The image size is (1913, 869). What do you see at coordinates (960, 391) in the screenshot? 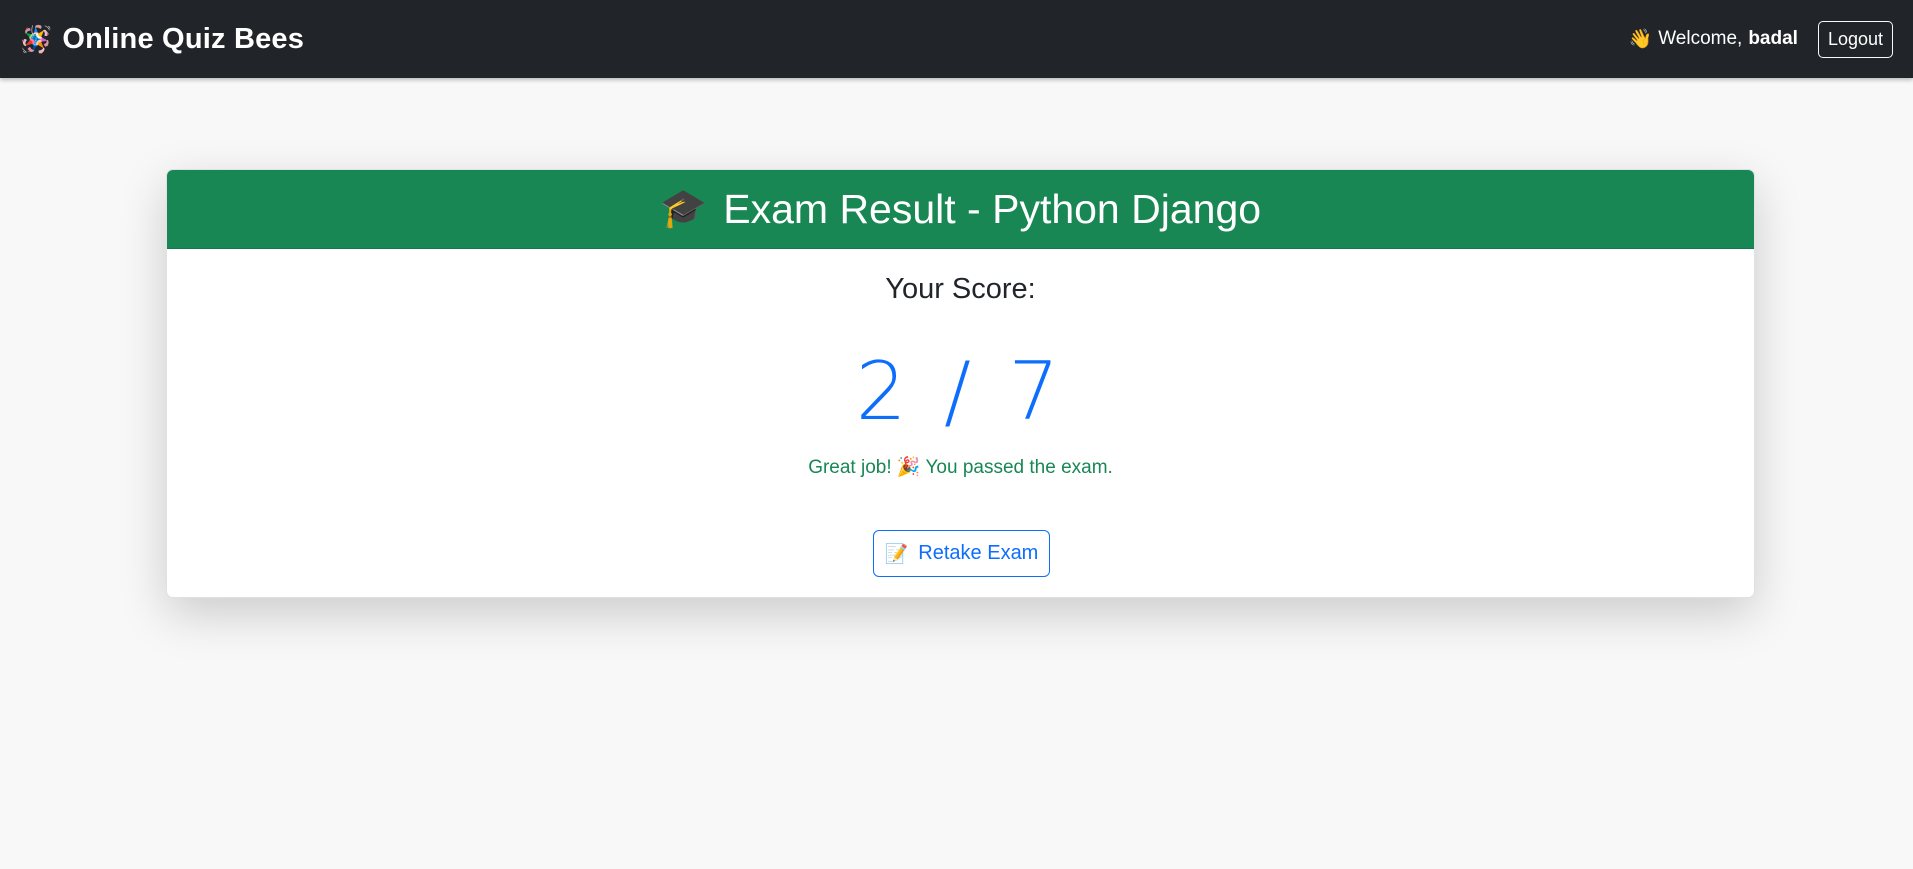
I see `score-value: 2 / 7` at bounding box center [960, 391].